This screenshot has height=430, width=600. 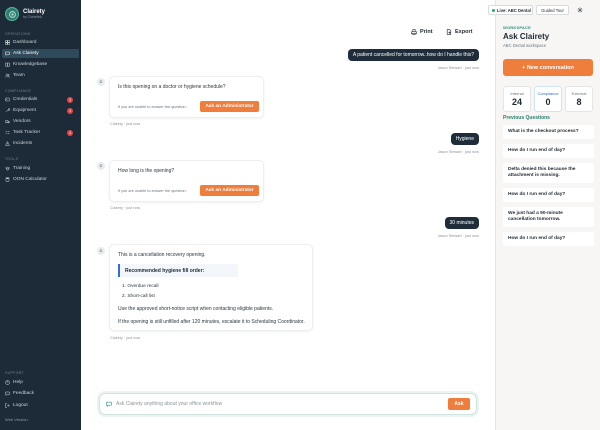 I want to click on sidebar-item-feedback: Feedback, so click(x=40, y=393).